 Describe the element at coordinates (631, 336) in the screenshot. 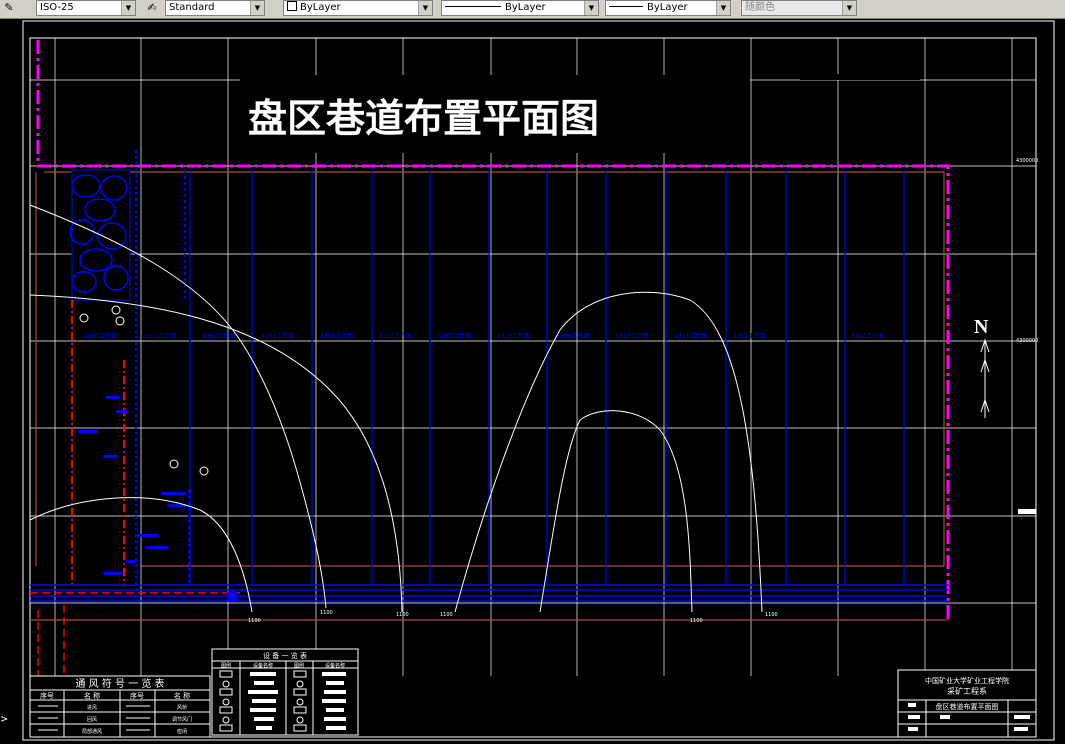

I see `stope-label: 4310工作面` at that location.